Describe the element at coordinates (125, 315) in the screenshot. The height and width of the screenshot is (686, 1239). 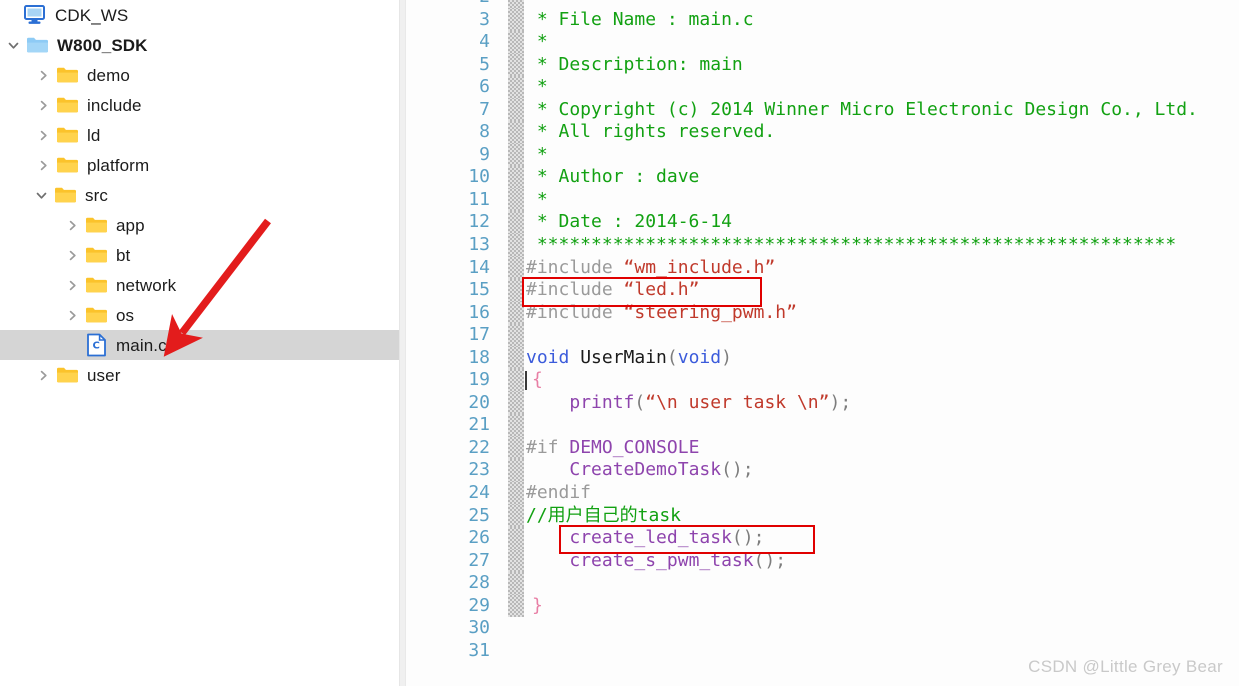
I see `tree-item-label: os` at that location.